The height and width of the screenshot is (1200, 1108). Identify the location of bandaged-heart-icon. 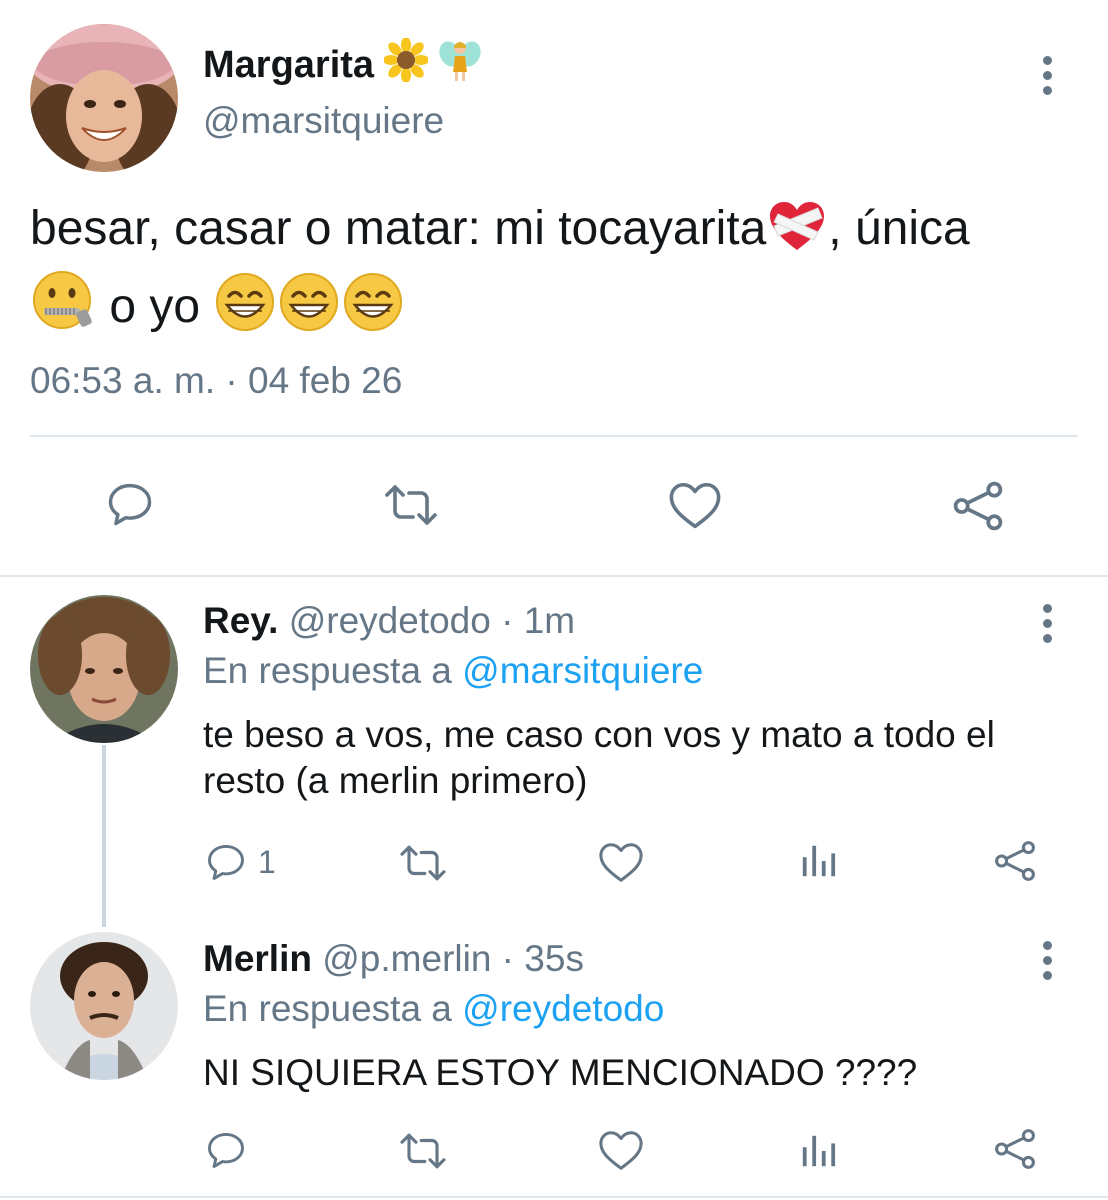
(797, 235).